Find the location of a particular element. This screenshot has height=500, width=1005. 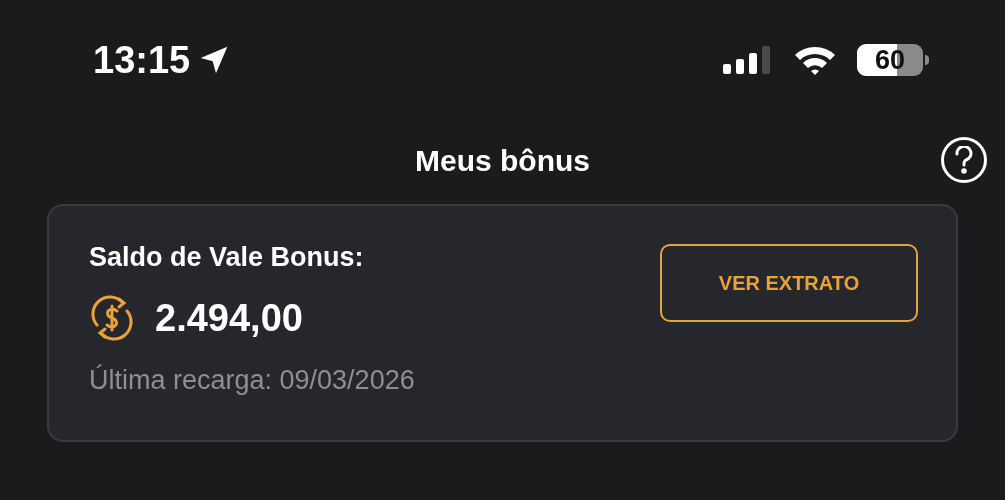

help-button is located at coordinates (964, 160).